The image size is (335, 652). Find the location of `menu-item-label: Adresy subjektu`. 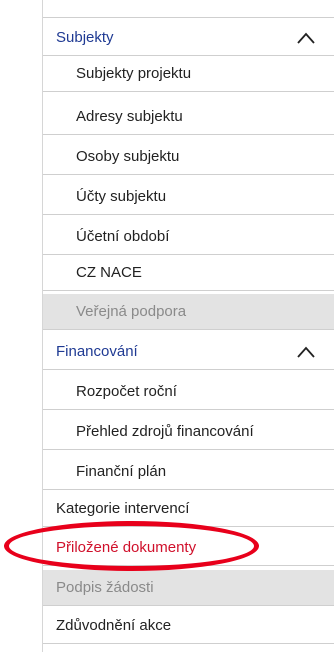

menu-item-label: Adresy subjektu is located at coordinates (129, 116).